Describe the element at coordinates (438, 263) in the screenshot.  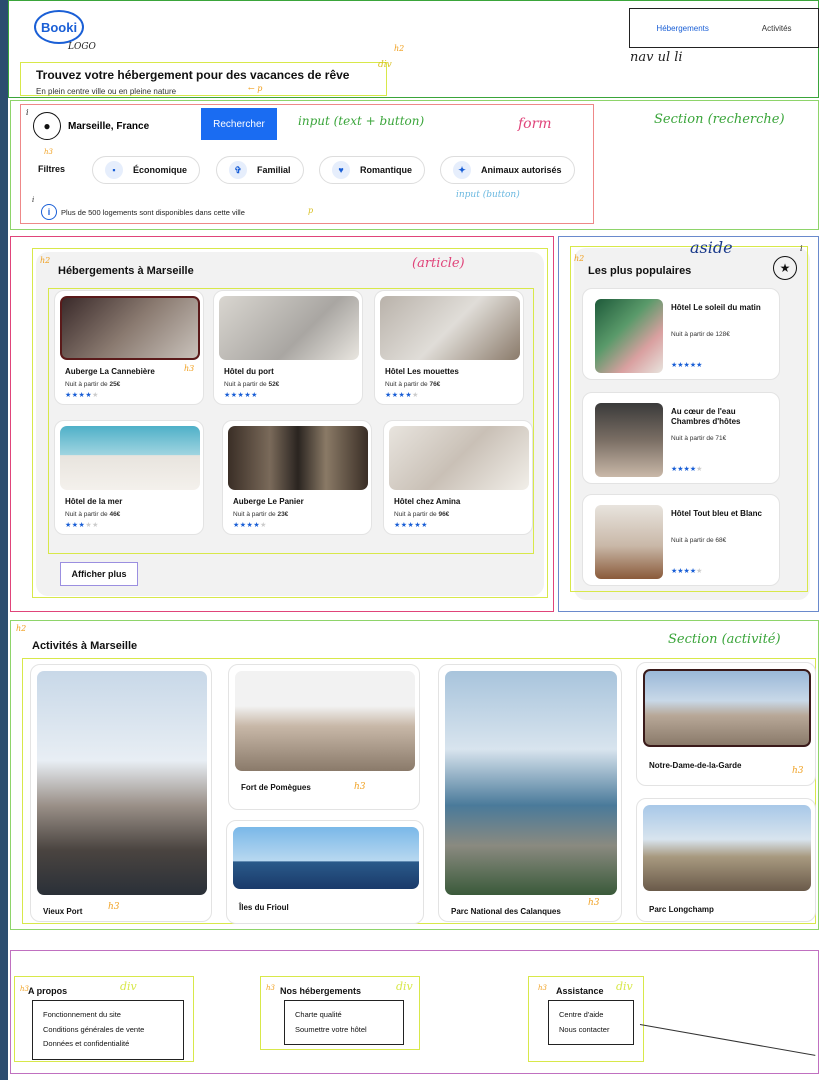
I see `article-annotation: (article)` at that location.